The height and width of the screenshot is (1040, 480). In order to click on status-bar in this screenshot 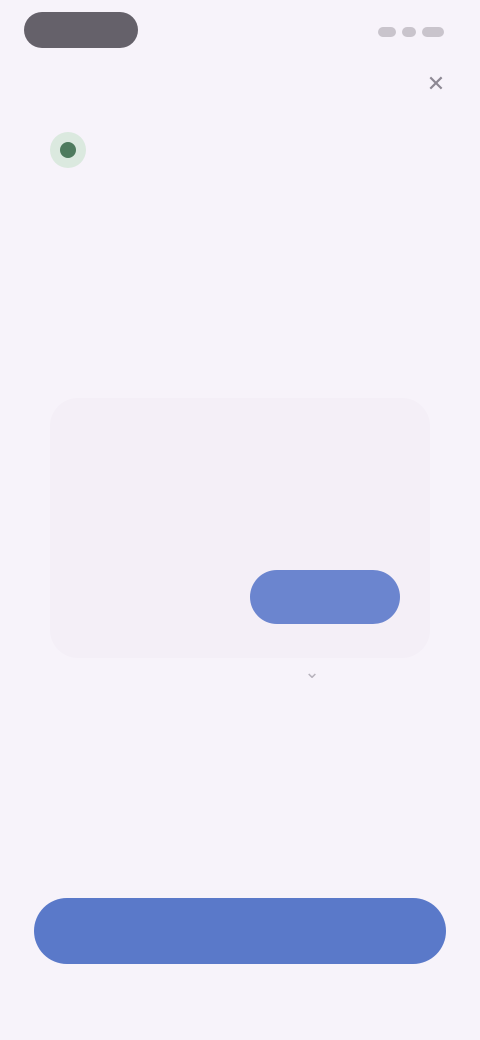, I will do `click(240, 30)`.